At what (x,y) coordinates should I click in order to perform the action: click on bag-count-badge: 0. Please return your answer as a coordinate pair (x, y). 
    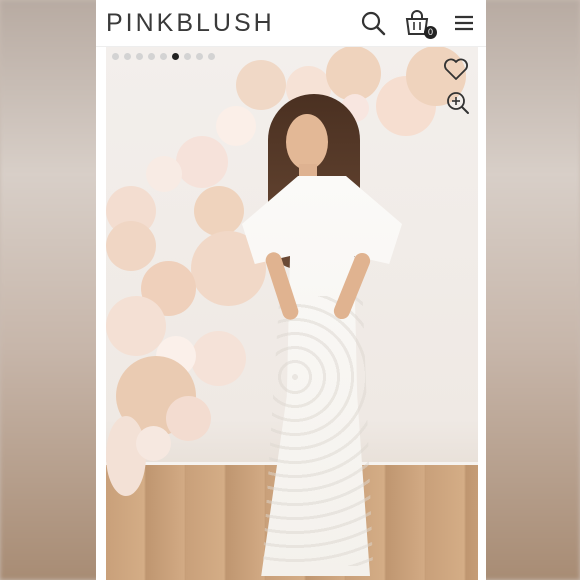
    Looking at the image, I should click on (430, 32).